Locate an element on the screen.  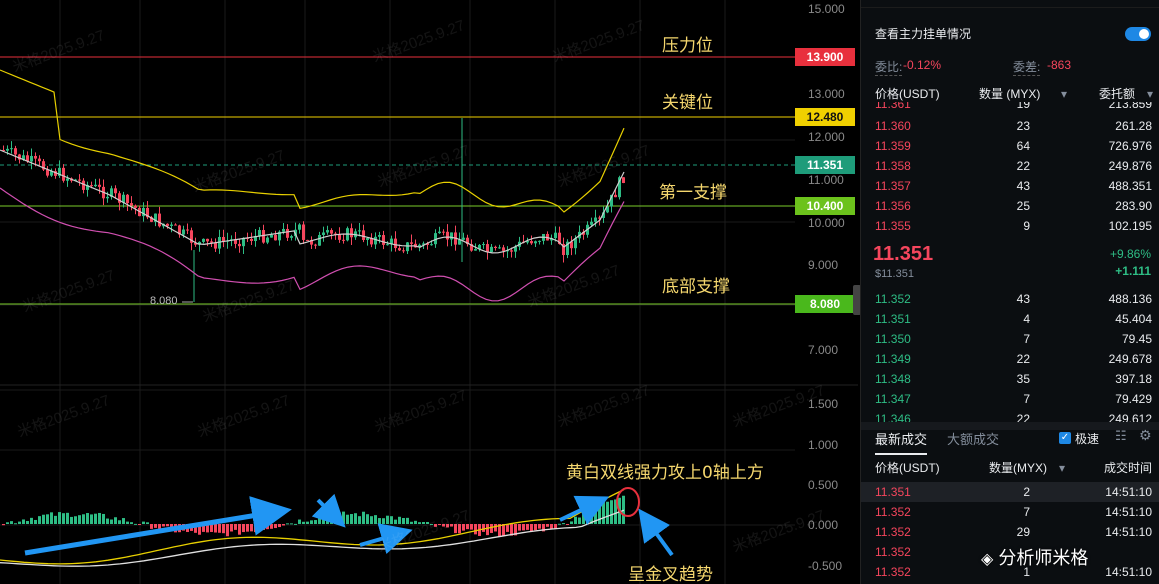
bid-row-partial: 11.346 22 249.612 is located at coordinates (1010, 417).